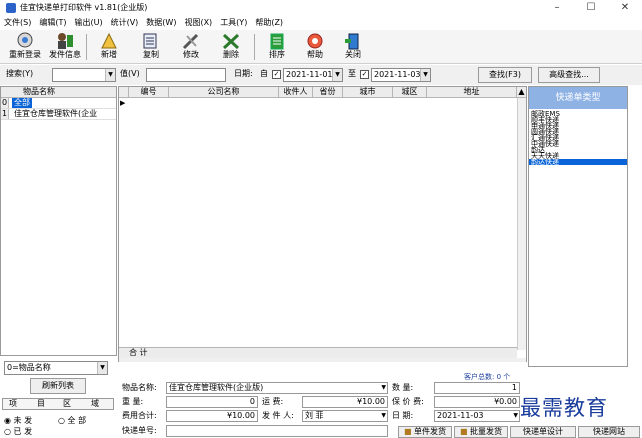 This screenshot has height=438, width=642. What do you see at coordinates (578, 98) in the screenshot?
I see `courier-type-header: 快递单类型` at bounding box center [578, 98].